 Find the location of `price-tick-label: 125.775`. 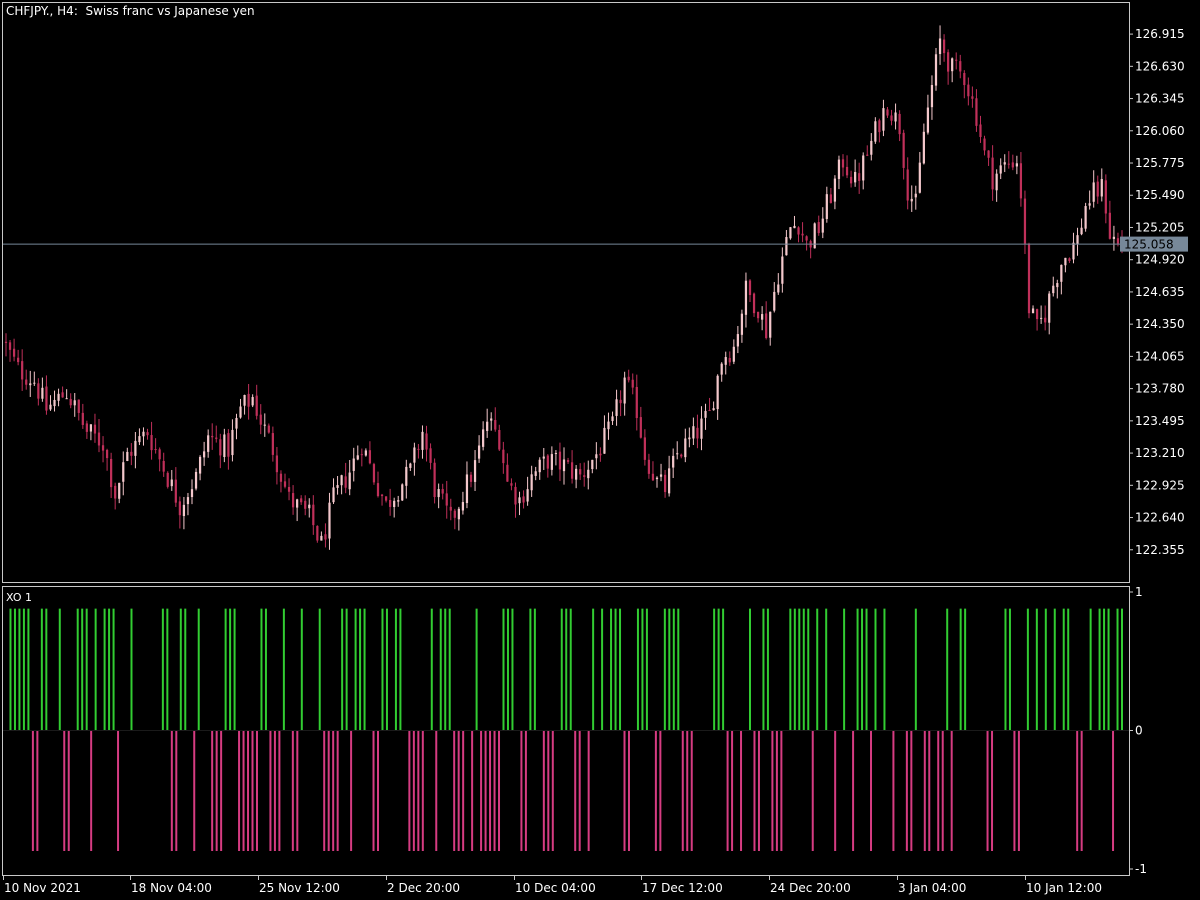

price-tick-label: 125.775 is located at coordinates (1160, 163).